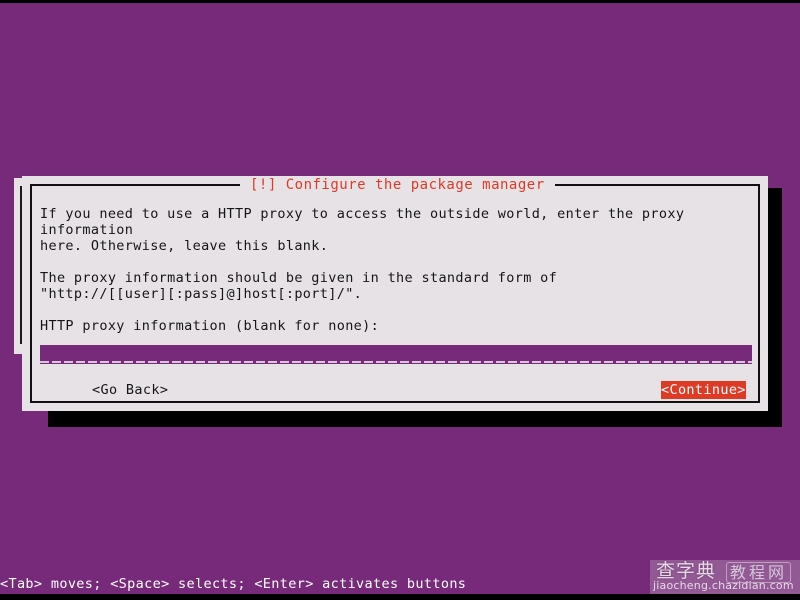  Describe the element at coordinates (400, 1) in the screenshot. I see `screen-top-band` at that location.